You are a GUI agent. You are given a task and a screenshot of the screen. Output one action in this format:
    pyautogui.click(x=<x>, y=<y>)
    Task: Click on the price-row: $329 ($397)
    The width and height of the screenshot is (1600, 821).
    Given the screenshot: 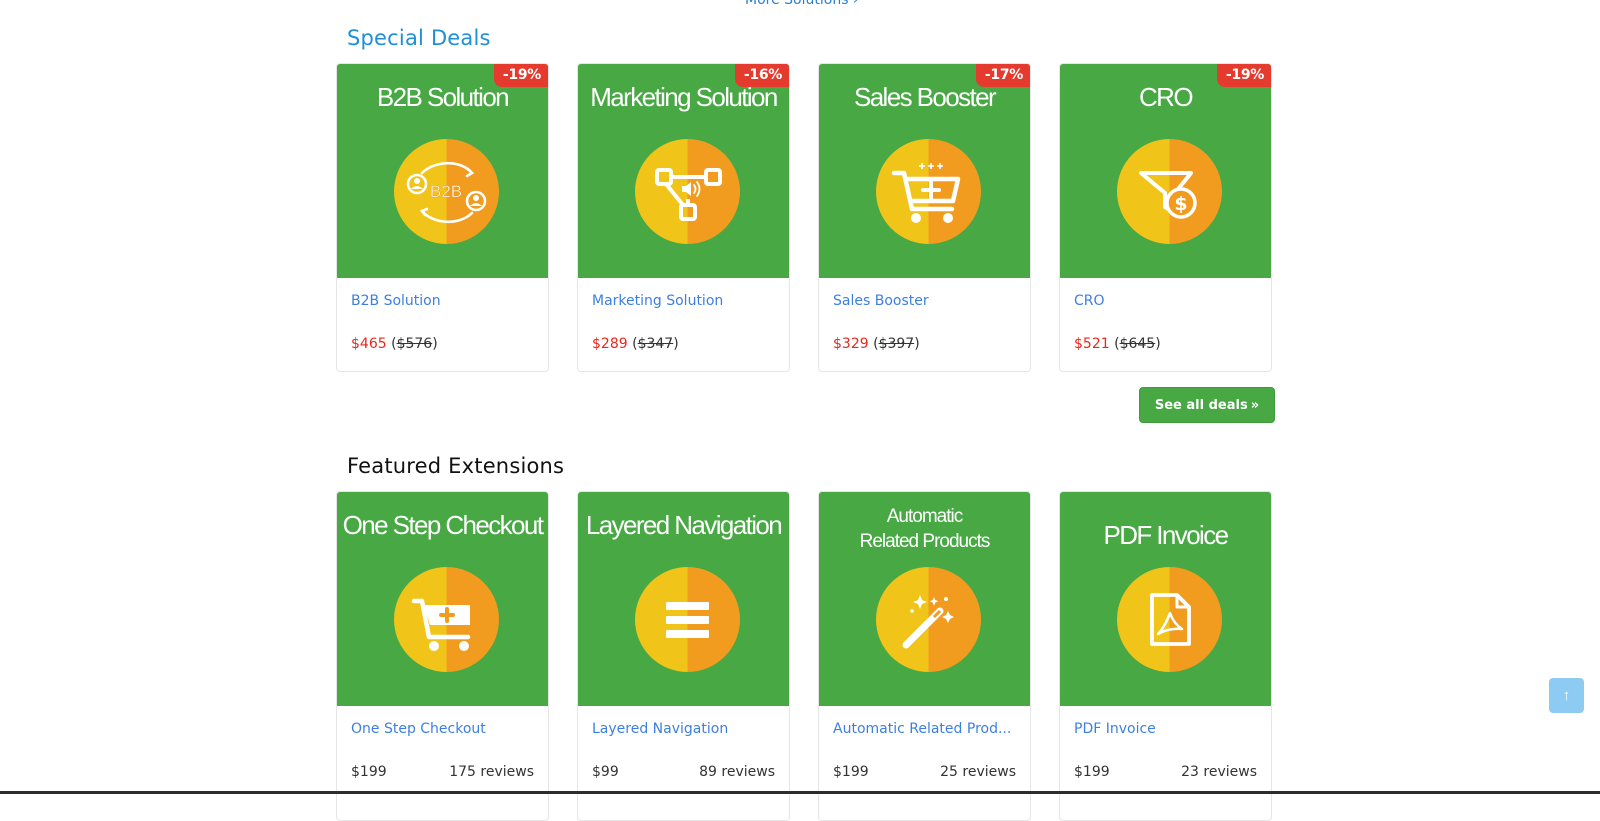 What is the action you would take?
    pyautogui.click(x=876, y=344)
    